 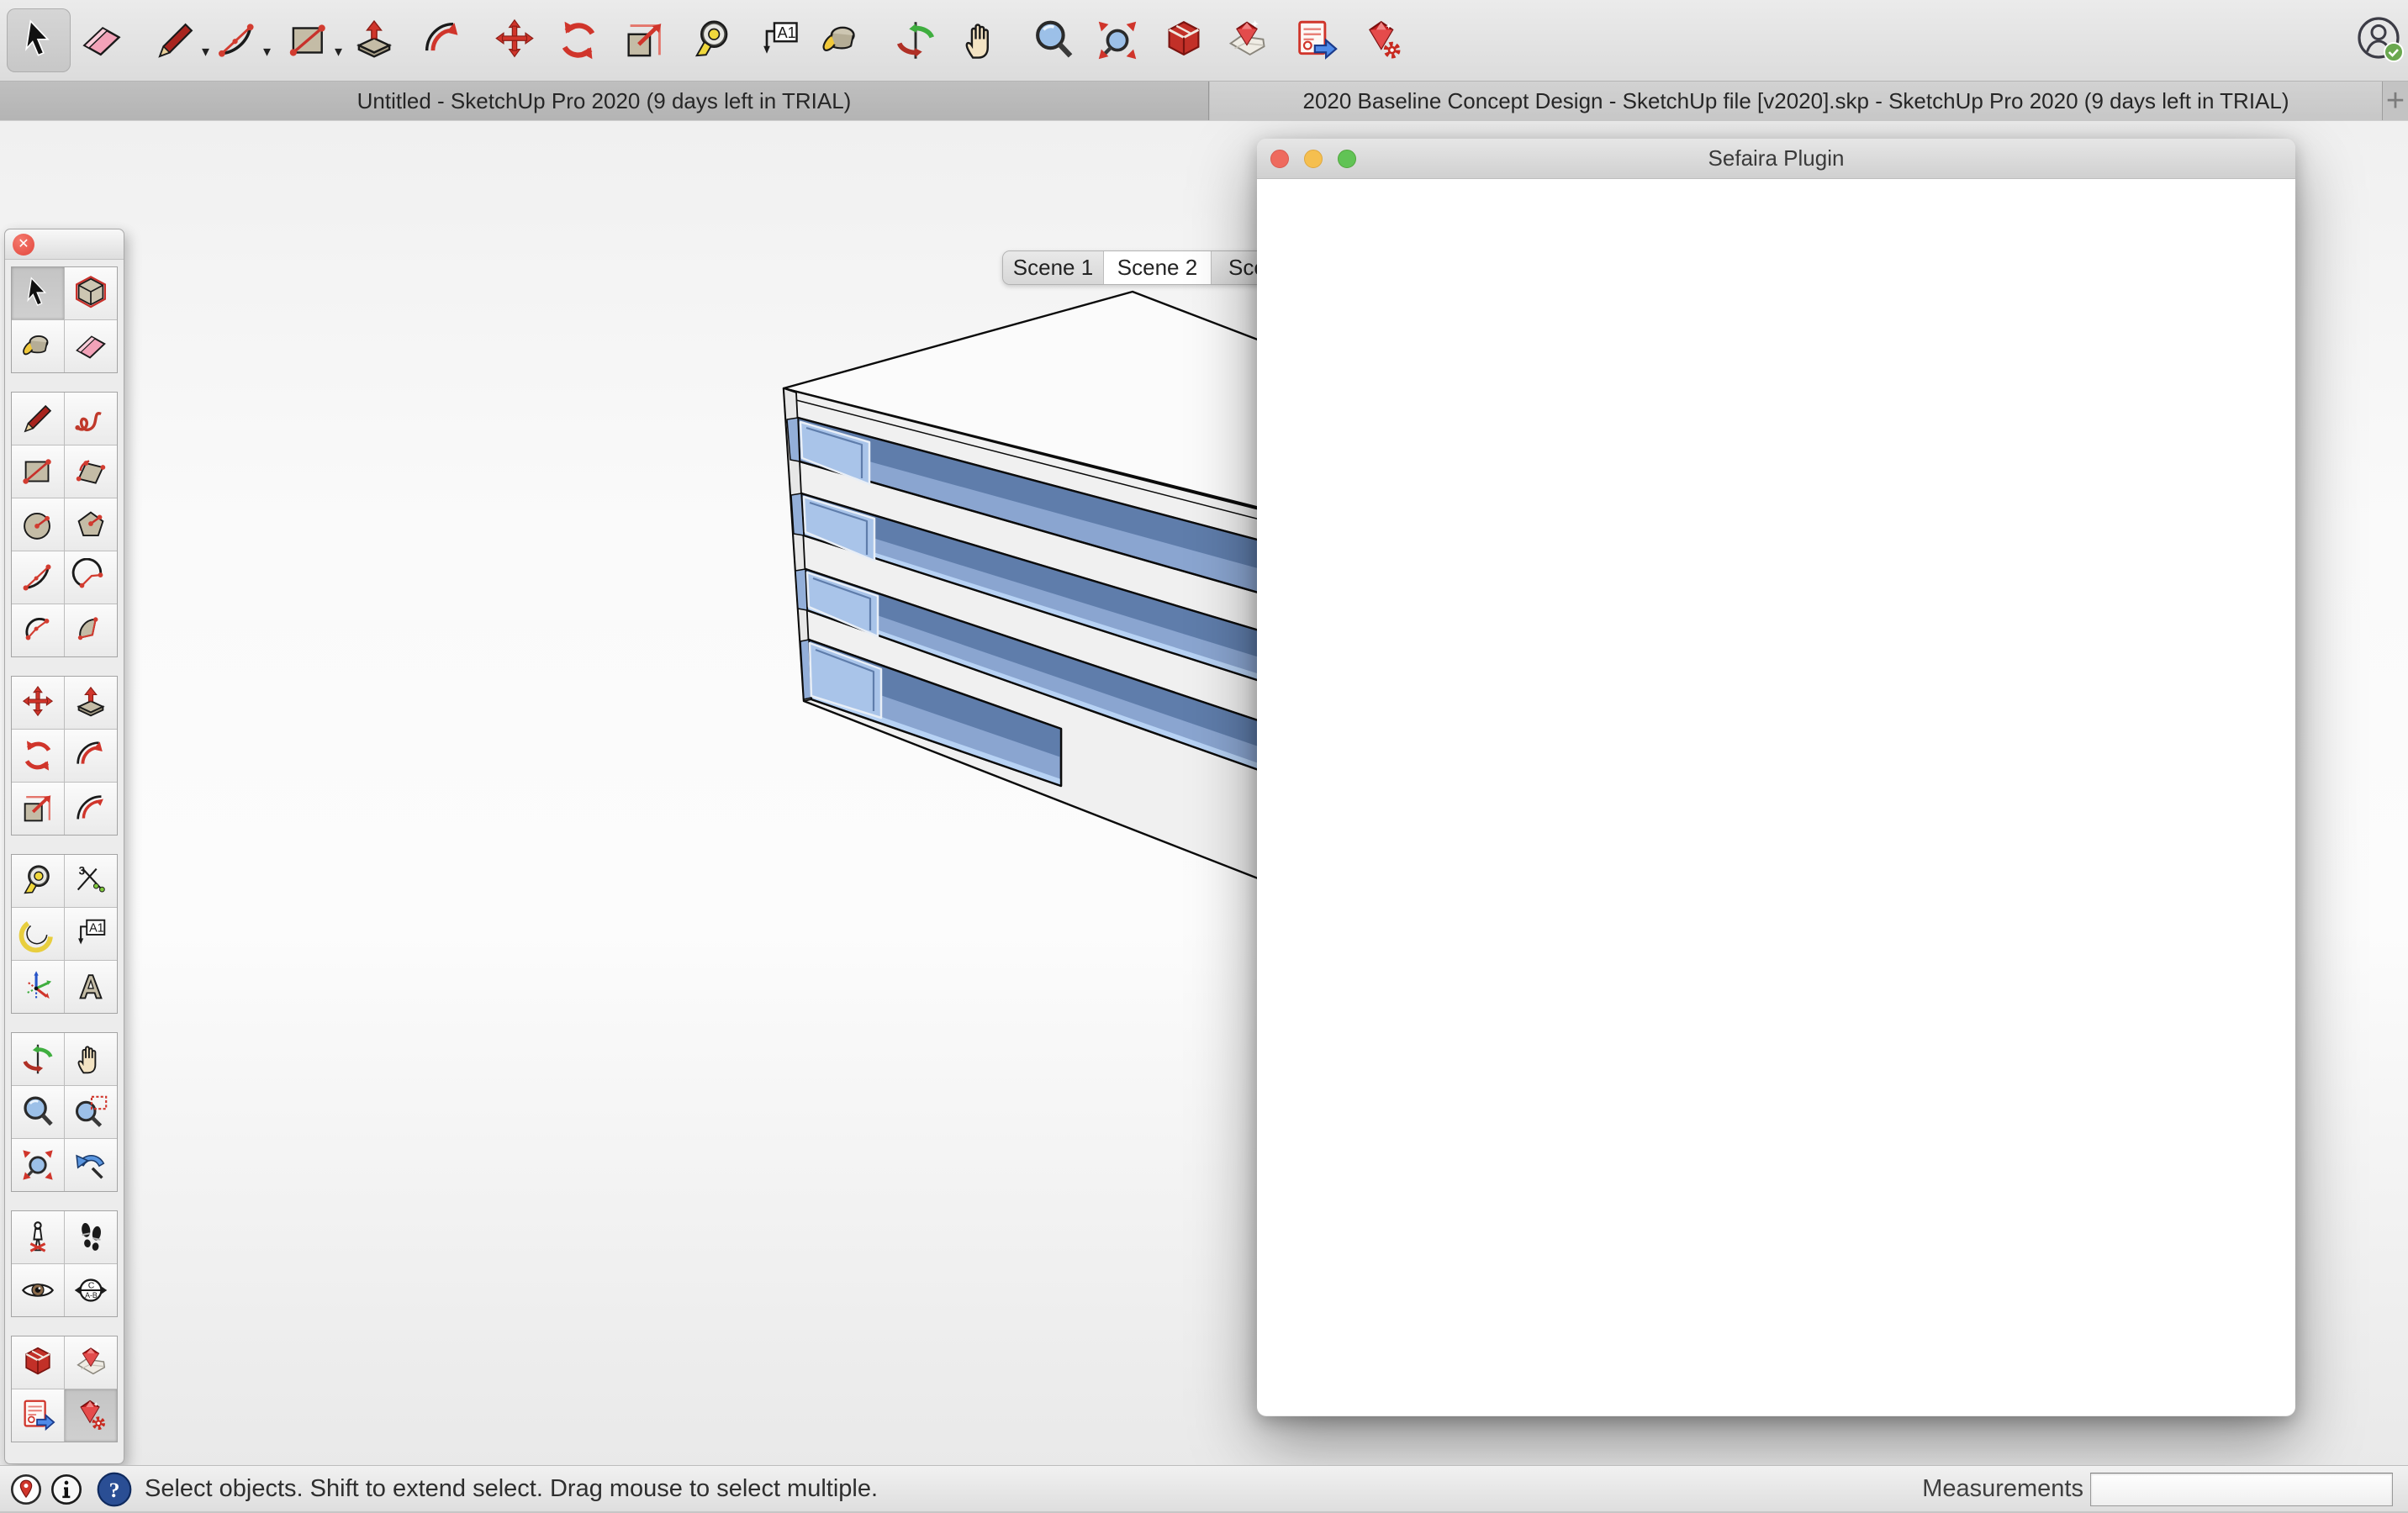 What do you see at coordinates (38, 419) in the screenshot?
I see `line-tool-button` at bounding box center [38, 419].